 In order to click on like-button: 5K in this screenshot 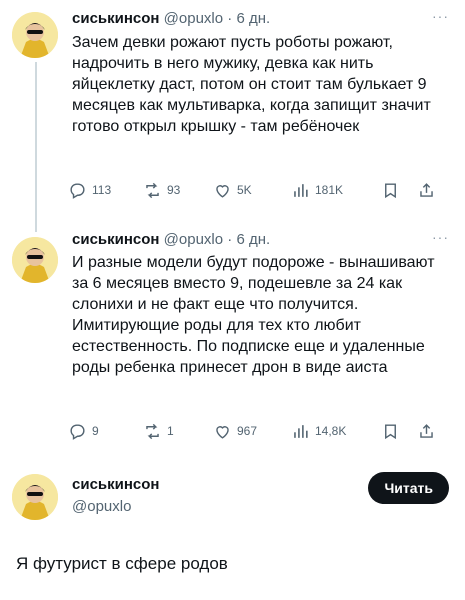, I will do `click(252, 190)`.